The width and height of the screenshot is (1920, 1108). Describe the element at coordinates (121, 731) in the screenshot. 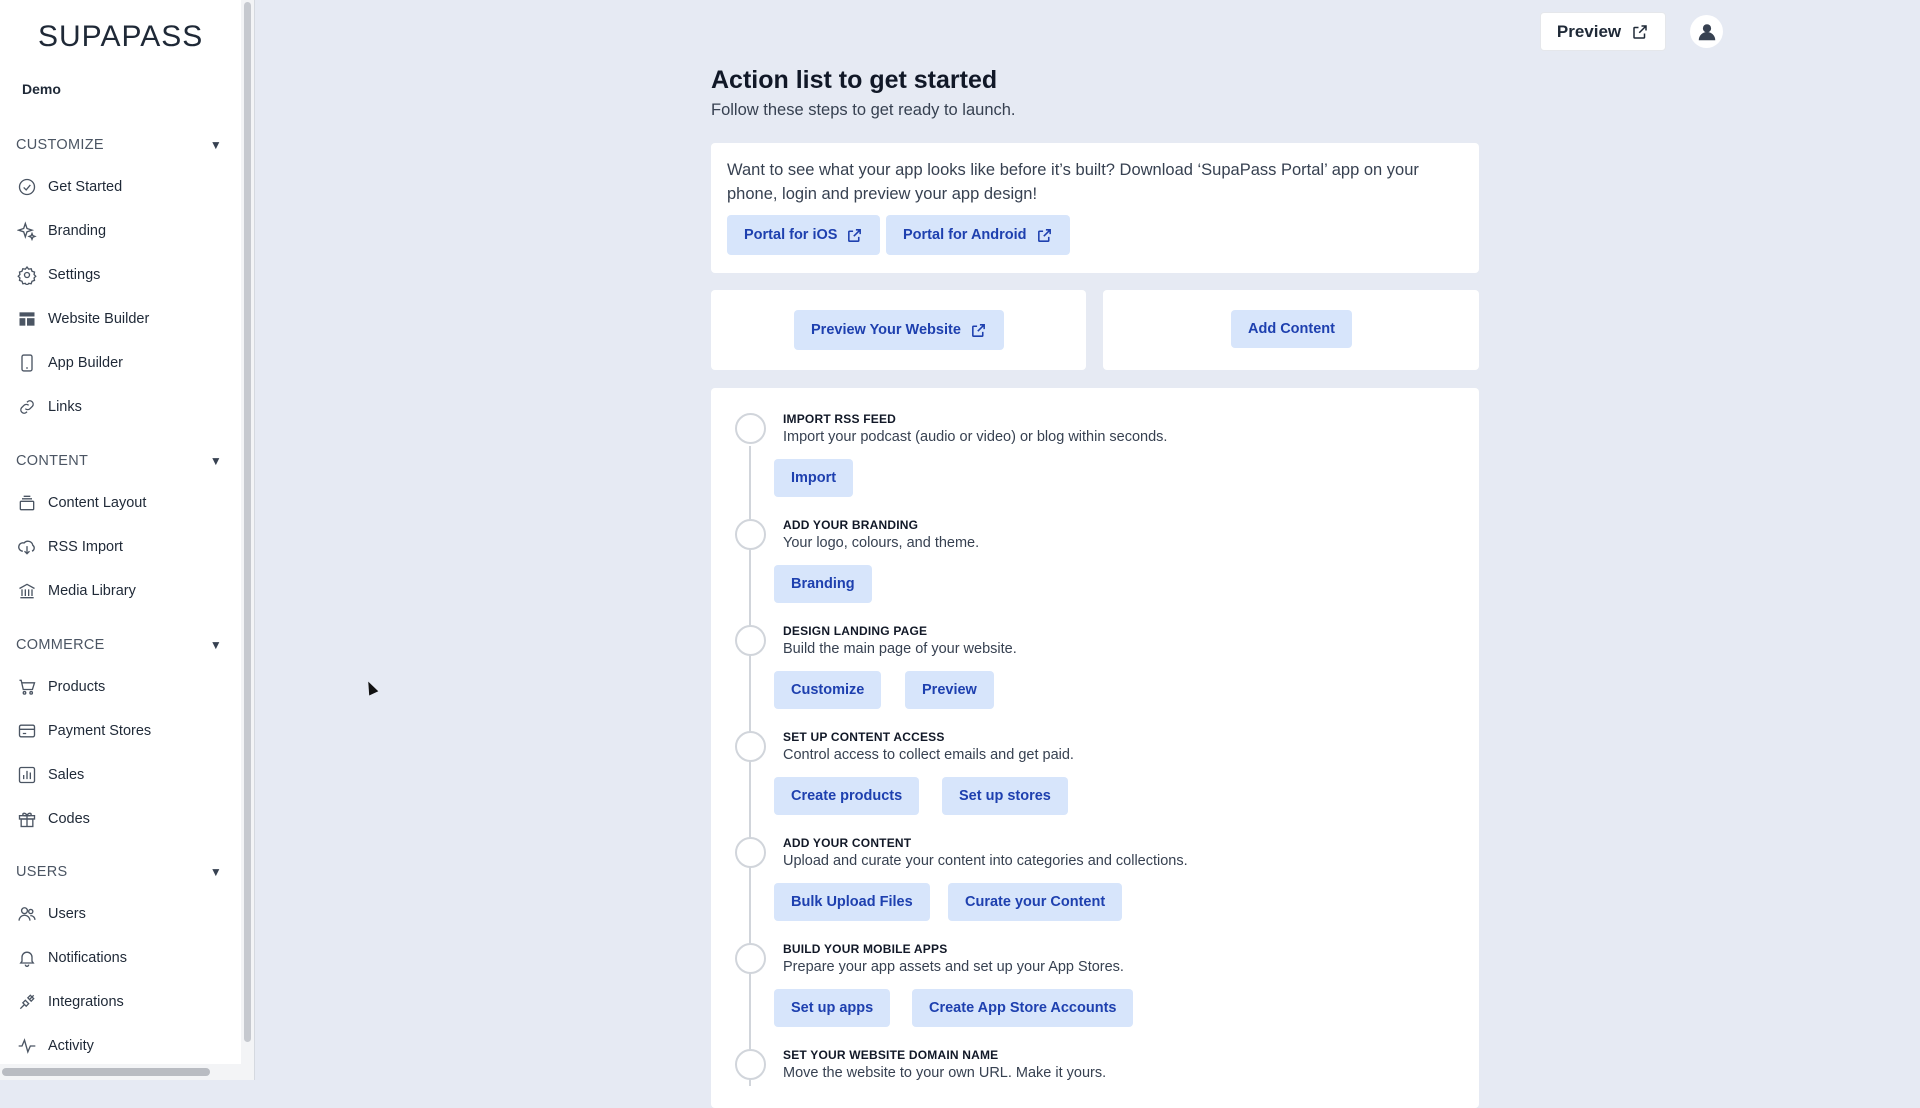

I see `sidebar-item-payment-stores: Payment Stores` at that location.